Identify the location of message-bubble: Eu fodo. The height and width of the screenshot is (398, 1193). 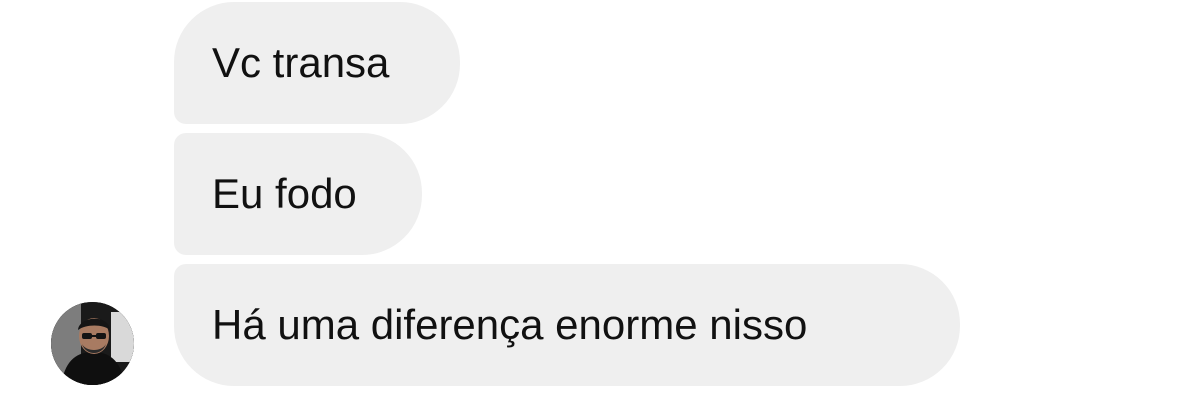
(298, 194).